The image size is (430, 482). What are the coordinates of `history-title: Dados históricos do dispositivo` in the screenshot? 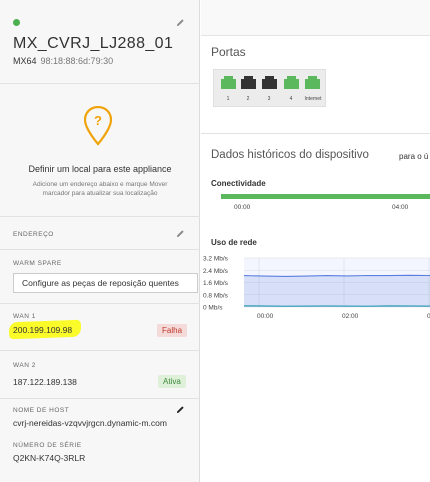 It's located at (290, 155).